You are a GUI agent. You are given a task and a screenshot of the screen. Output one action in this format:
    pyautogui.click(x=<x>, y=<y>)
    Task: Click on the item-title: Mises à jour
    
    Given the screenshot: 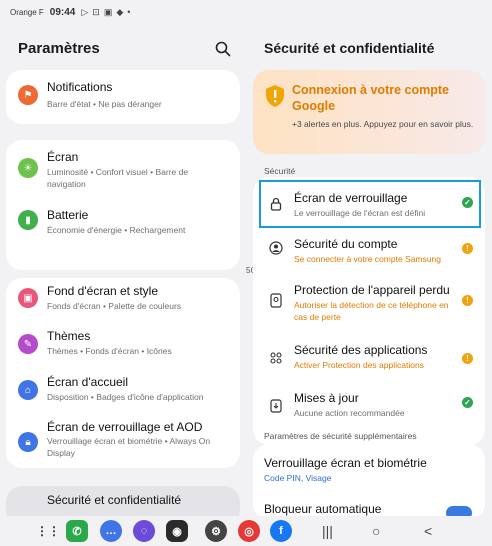 What is the action you would take?
    pyautogui.click(x=326, y=398)
    